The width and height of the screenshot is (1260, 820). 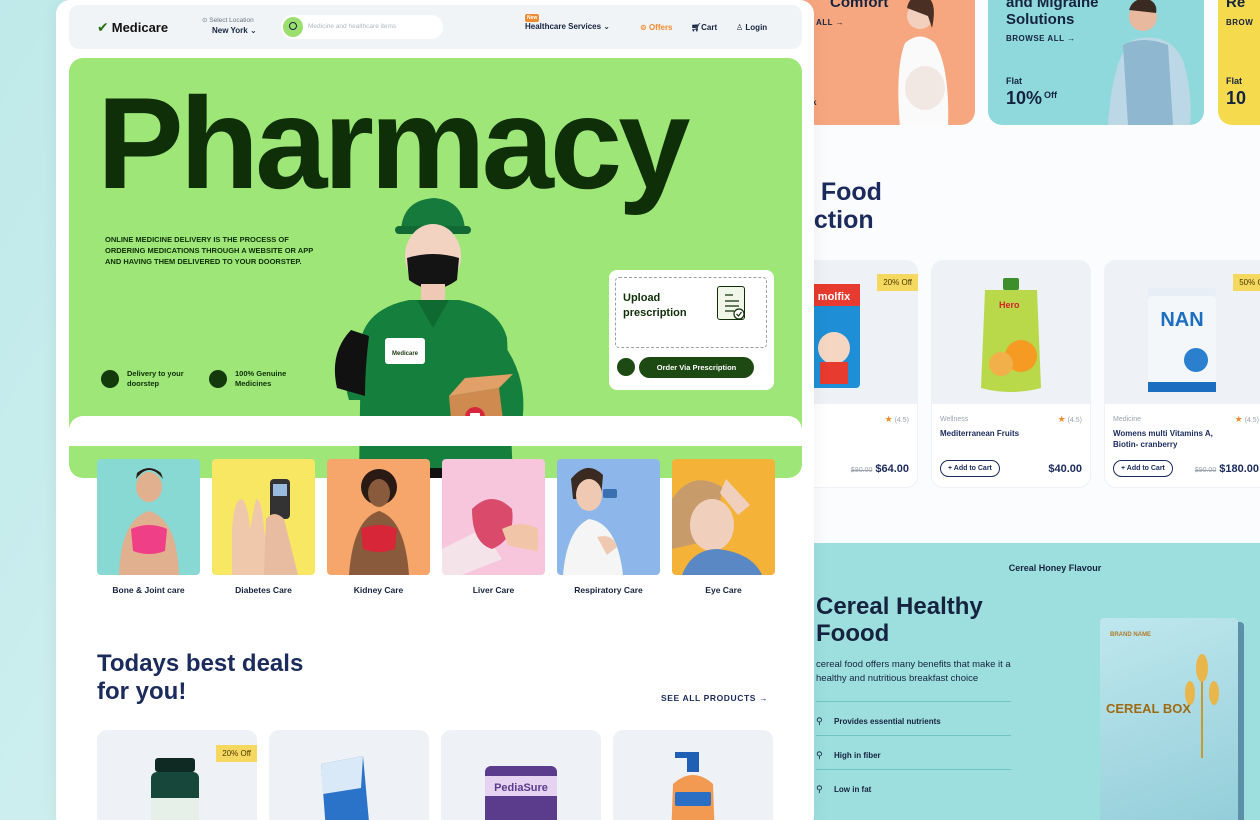 I want to click on category-respiratory: Respiratory Care, so click(x=608, y=527).